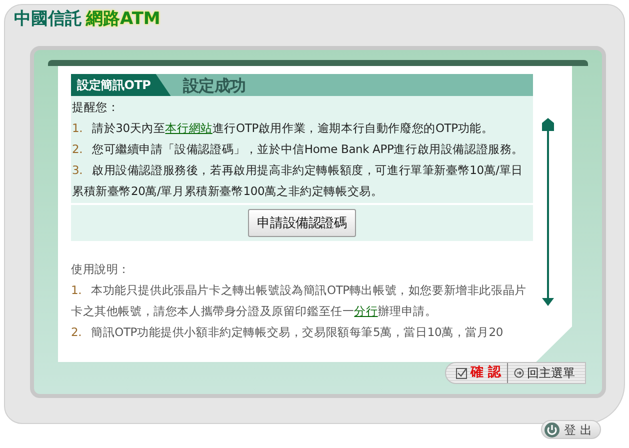 Image resolution: width=629 pixels, height=448 pixels. Describe the element at coordinates (519, 373) in the screenshot. I see `arrow-circle-icon` at that location.